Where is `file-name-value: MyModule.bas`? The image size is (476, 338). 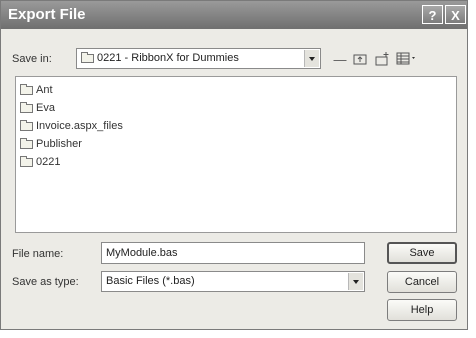 file-name-value: MyModule.bas is located at coordinates (142, 253).